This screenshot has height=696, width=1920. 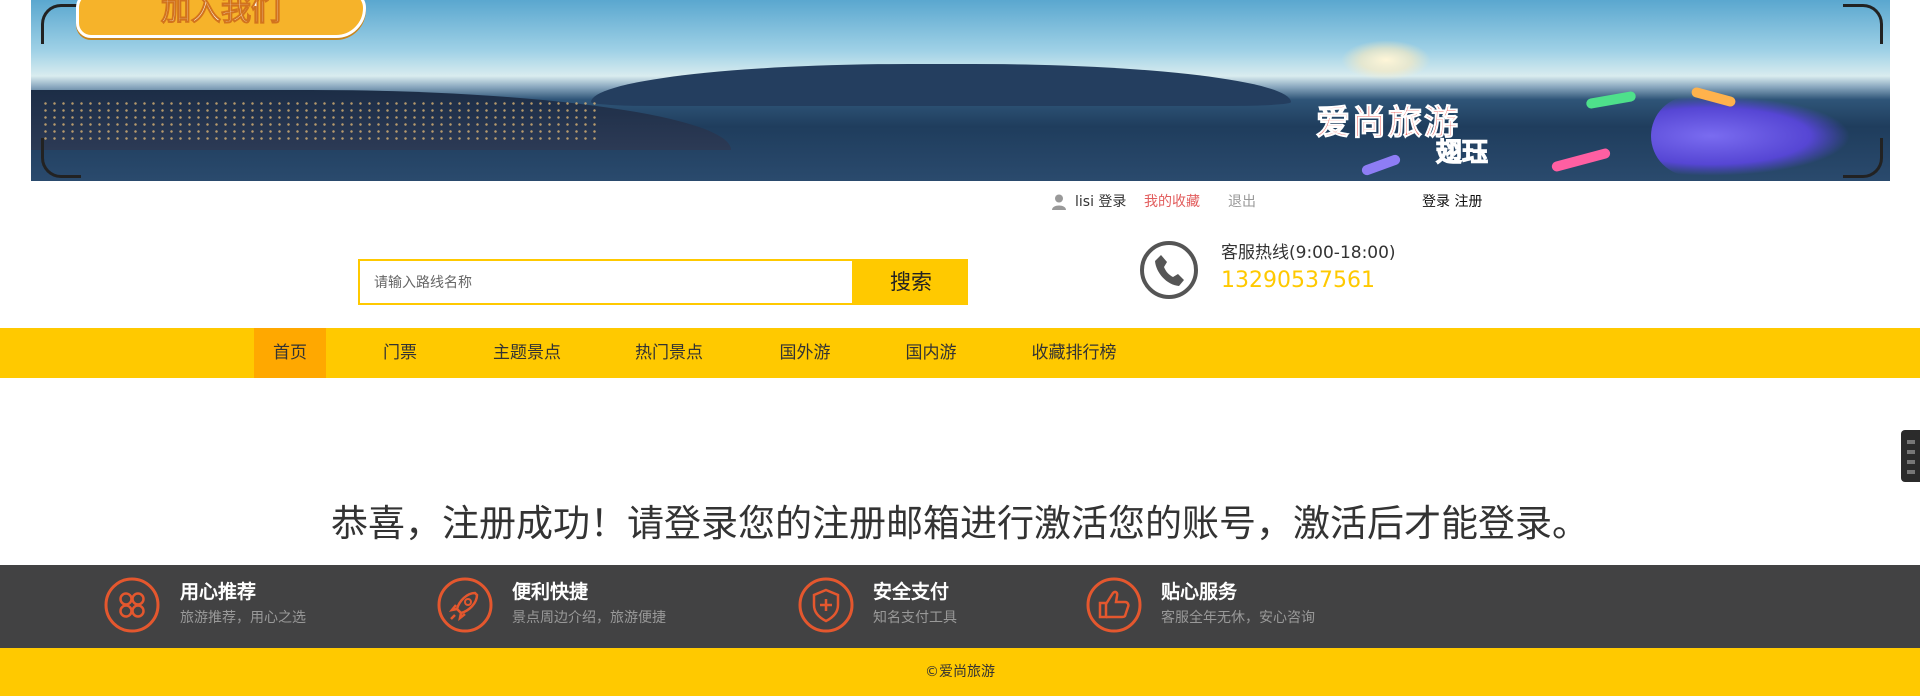 I want to click on side-scroll-widget, so click(x=1910, y=456).